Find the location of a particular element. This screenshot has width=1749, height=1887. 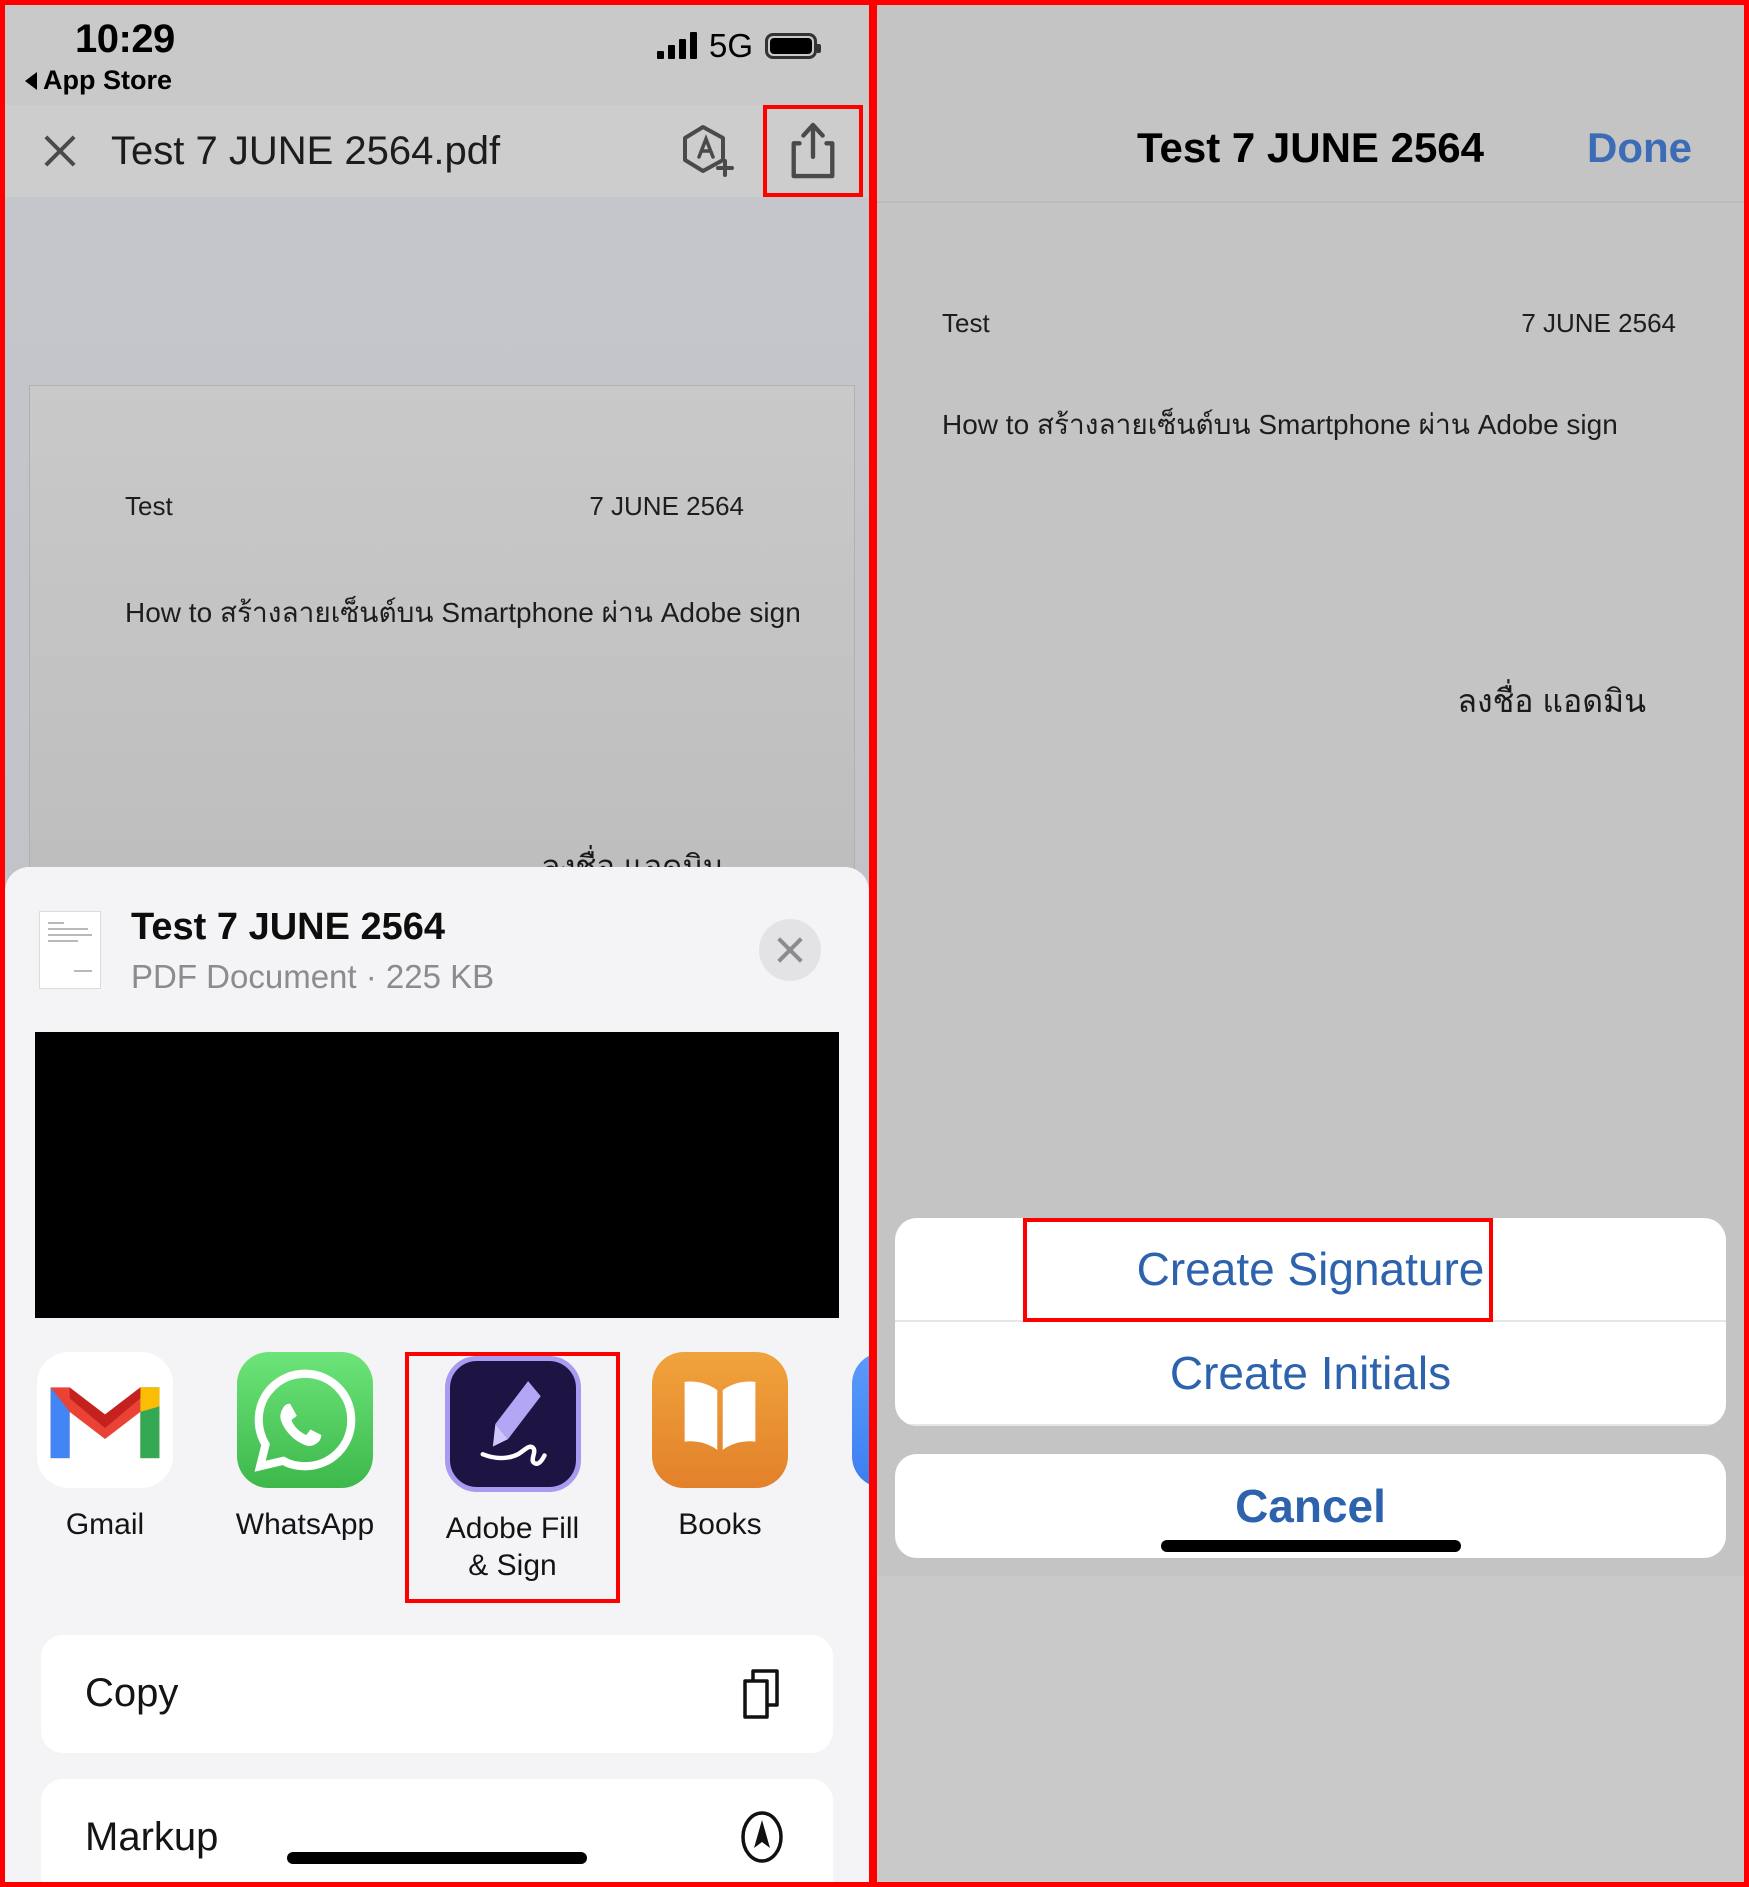

status-indicators: 5G is located at coordinates (738, 46).